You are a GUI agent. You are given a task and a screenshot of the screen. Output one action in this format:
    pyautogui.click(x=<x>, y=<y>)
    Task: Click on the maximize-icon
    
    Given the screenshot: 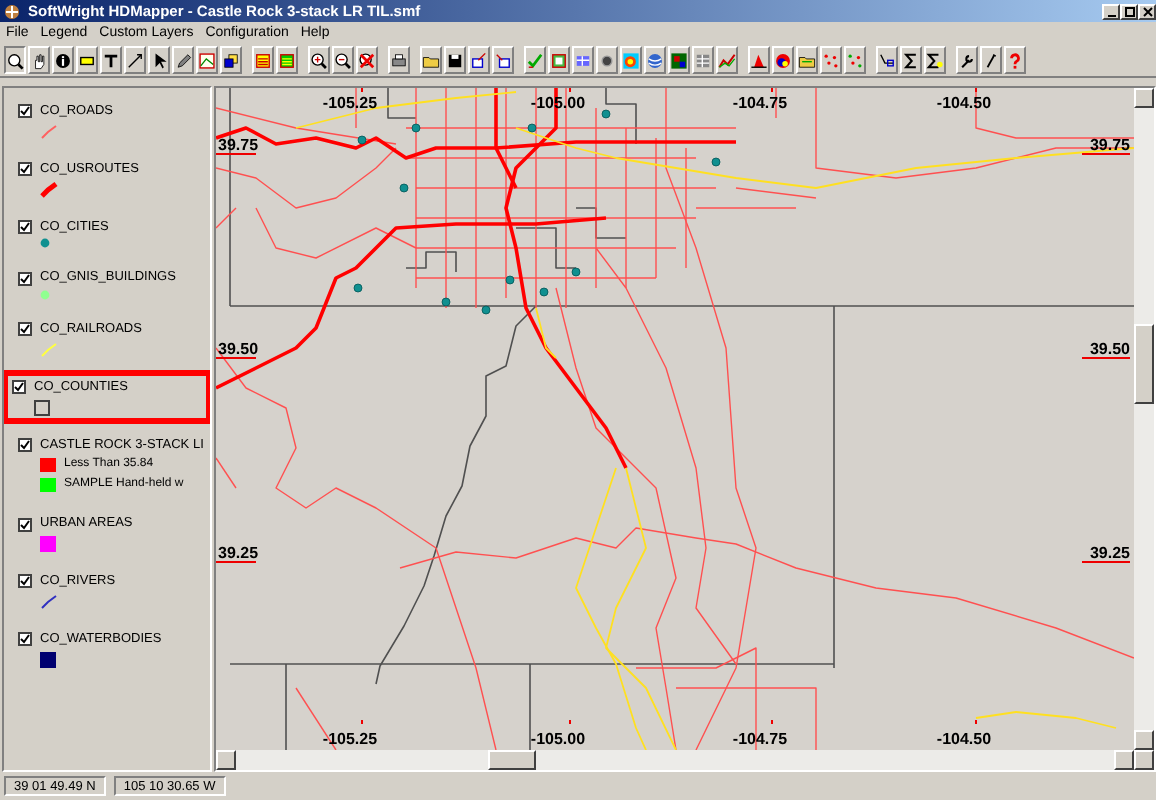 What is the action you would take?
    pyautogui.click(x=1129, y=11)
    